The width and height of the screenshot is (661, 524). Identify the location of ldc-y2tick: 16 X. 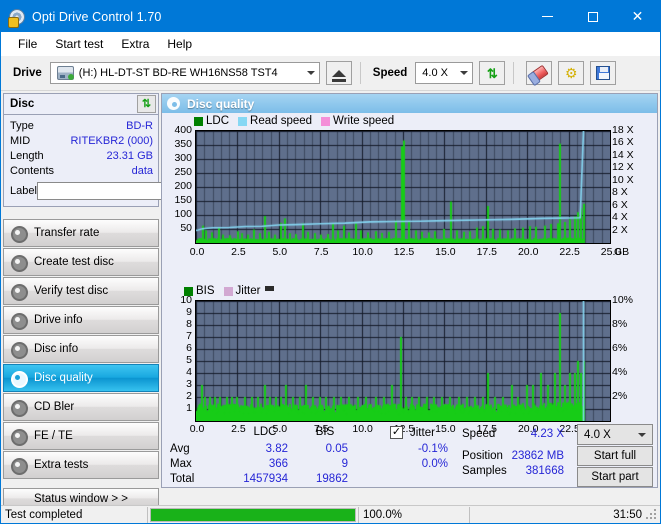
(623, 142).